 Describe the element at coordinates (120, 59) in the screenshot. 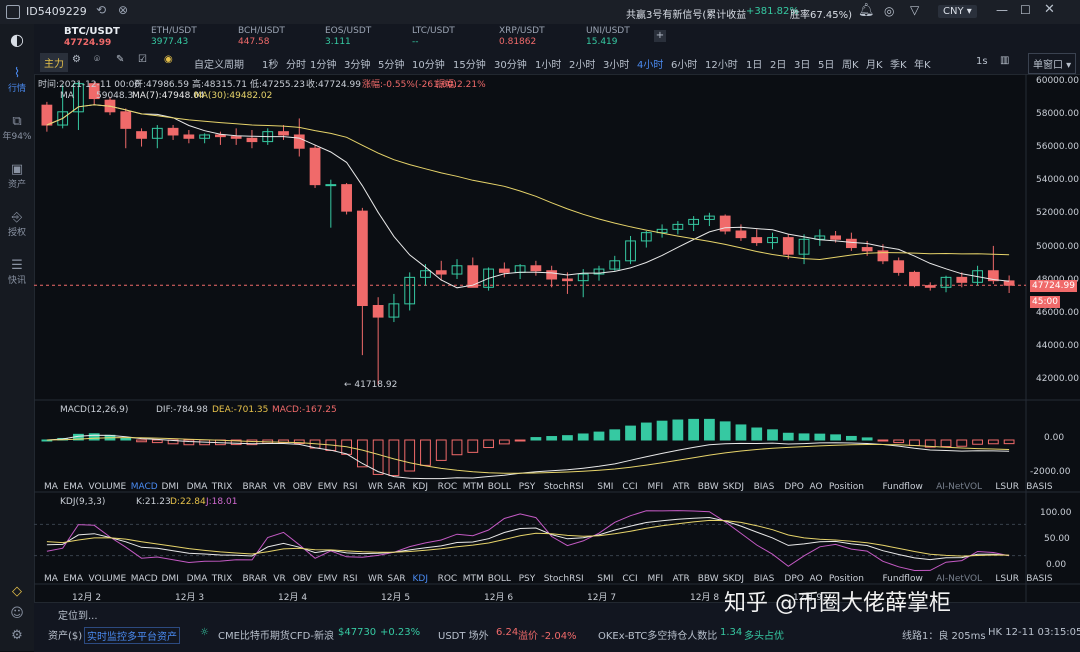

I see `pen-icon: ✎` at that location.